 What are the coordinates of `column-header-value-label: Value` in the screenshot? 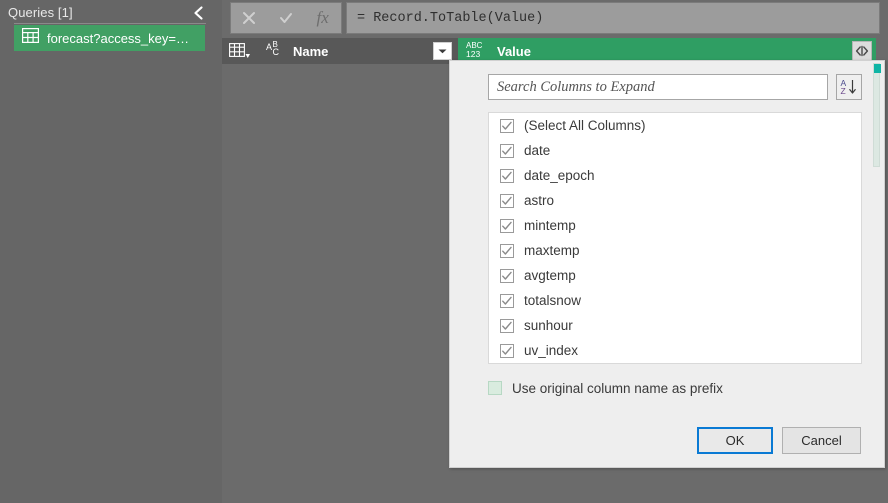 It's located at (514, 51).